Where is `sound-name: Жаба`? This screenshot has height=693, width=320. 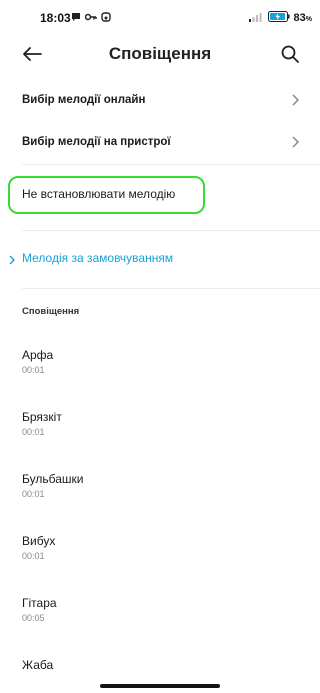 sound-name: Жаба is located at coordinates (38, 665).